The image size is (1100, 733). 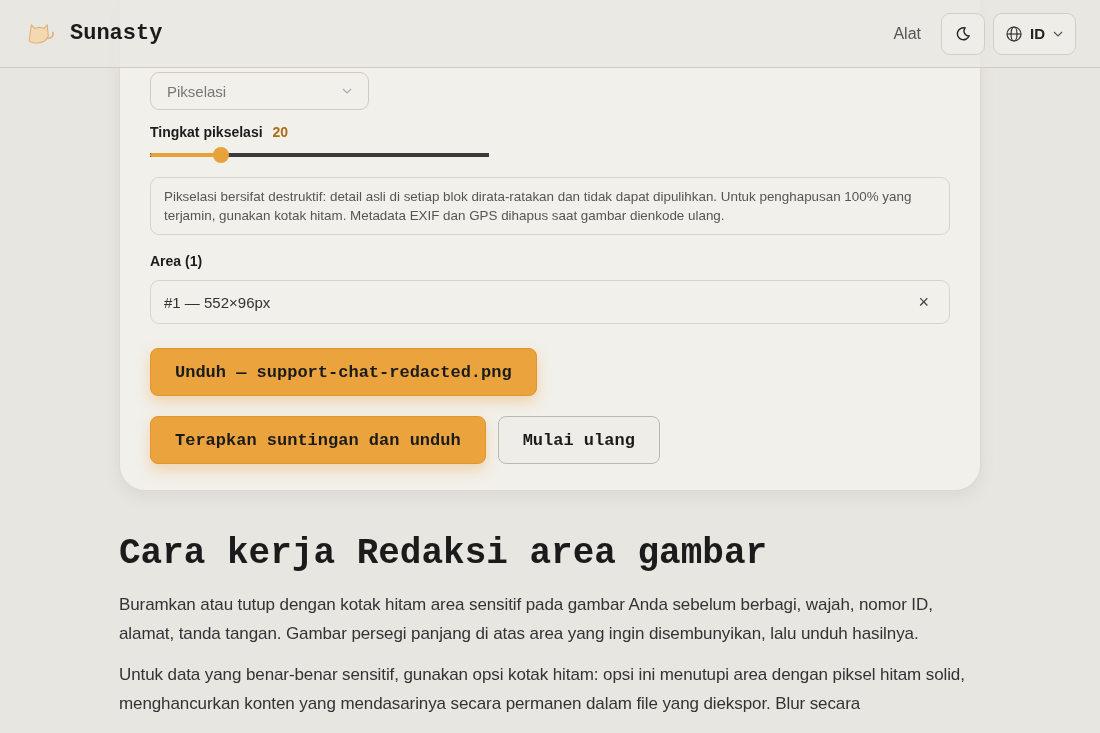 I want to click on slider-value: 20, so click(x=280, y=132).